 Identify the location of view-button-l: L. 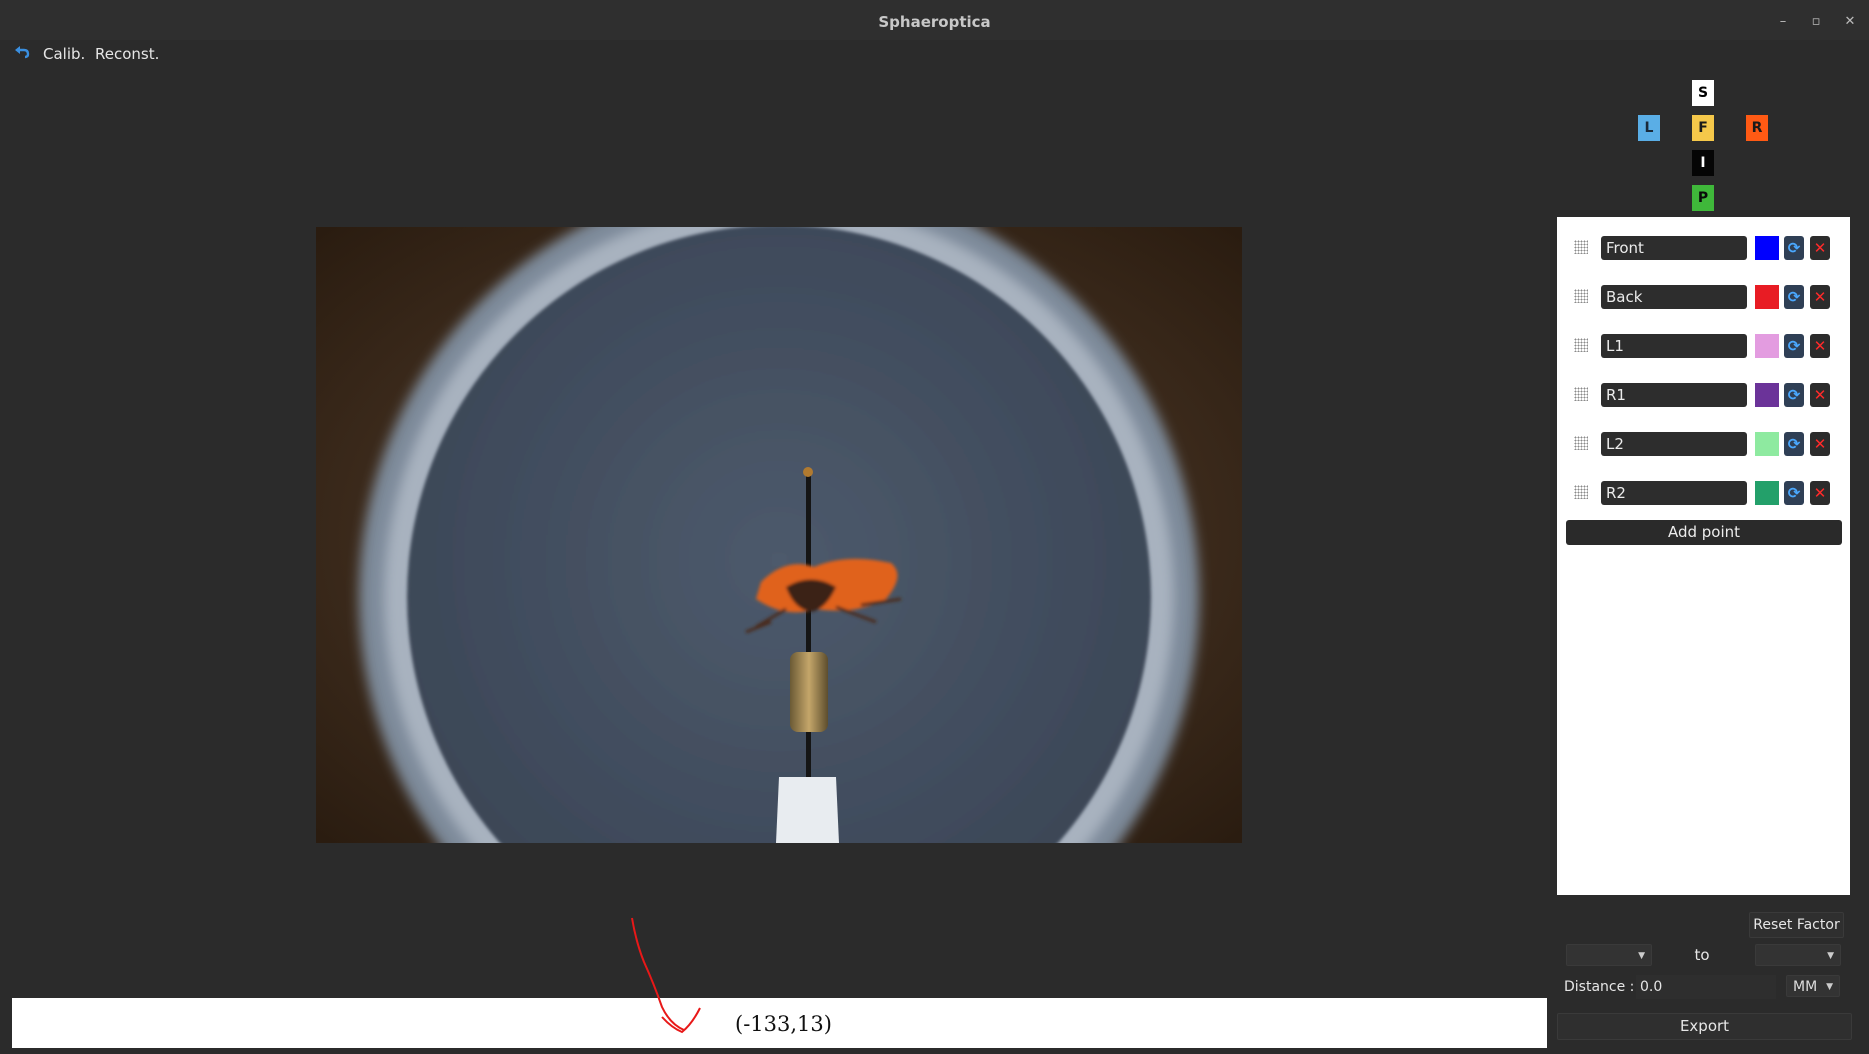
(1649, 128).